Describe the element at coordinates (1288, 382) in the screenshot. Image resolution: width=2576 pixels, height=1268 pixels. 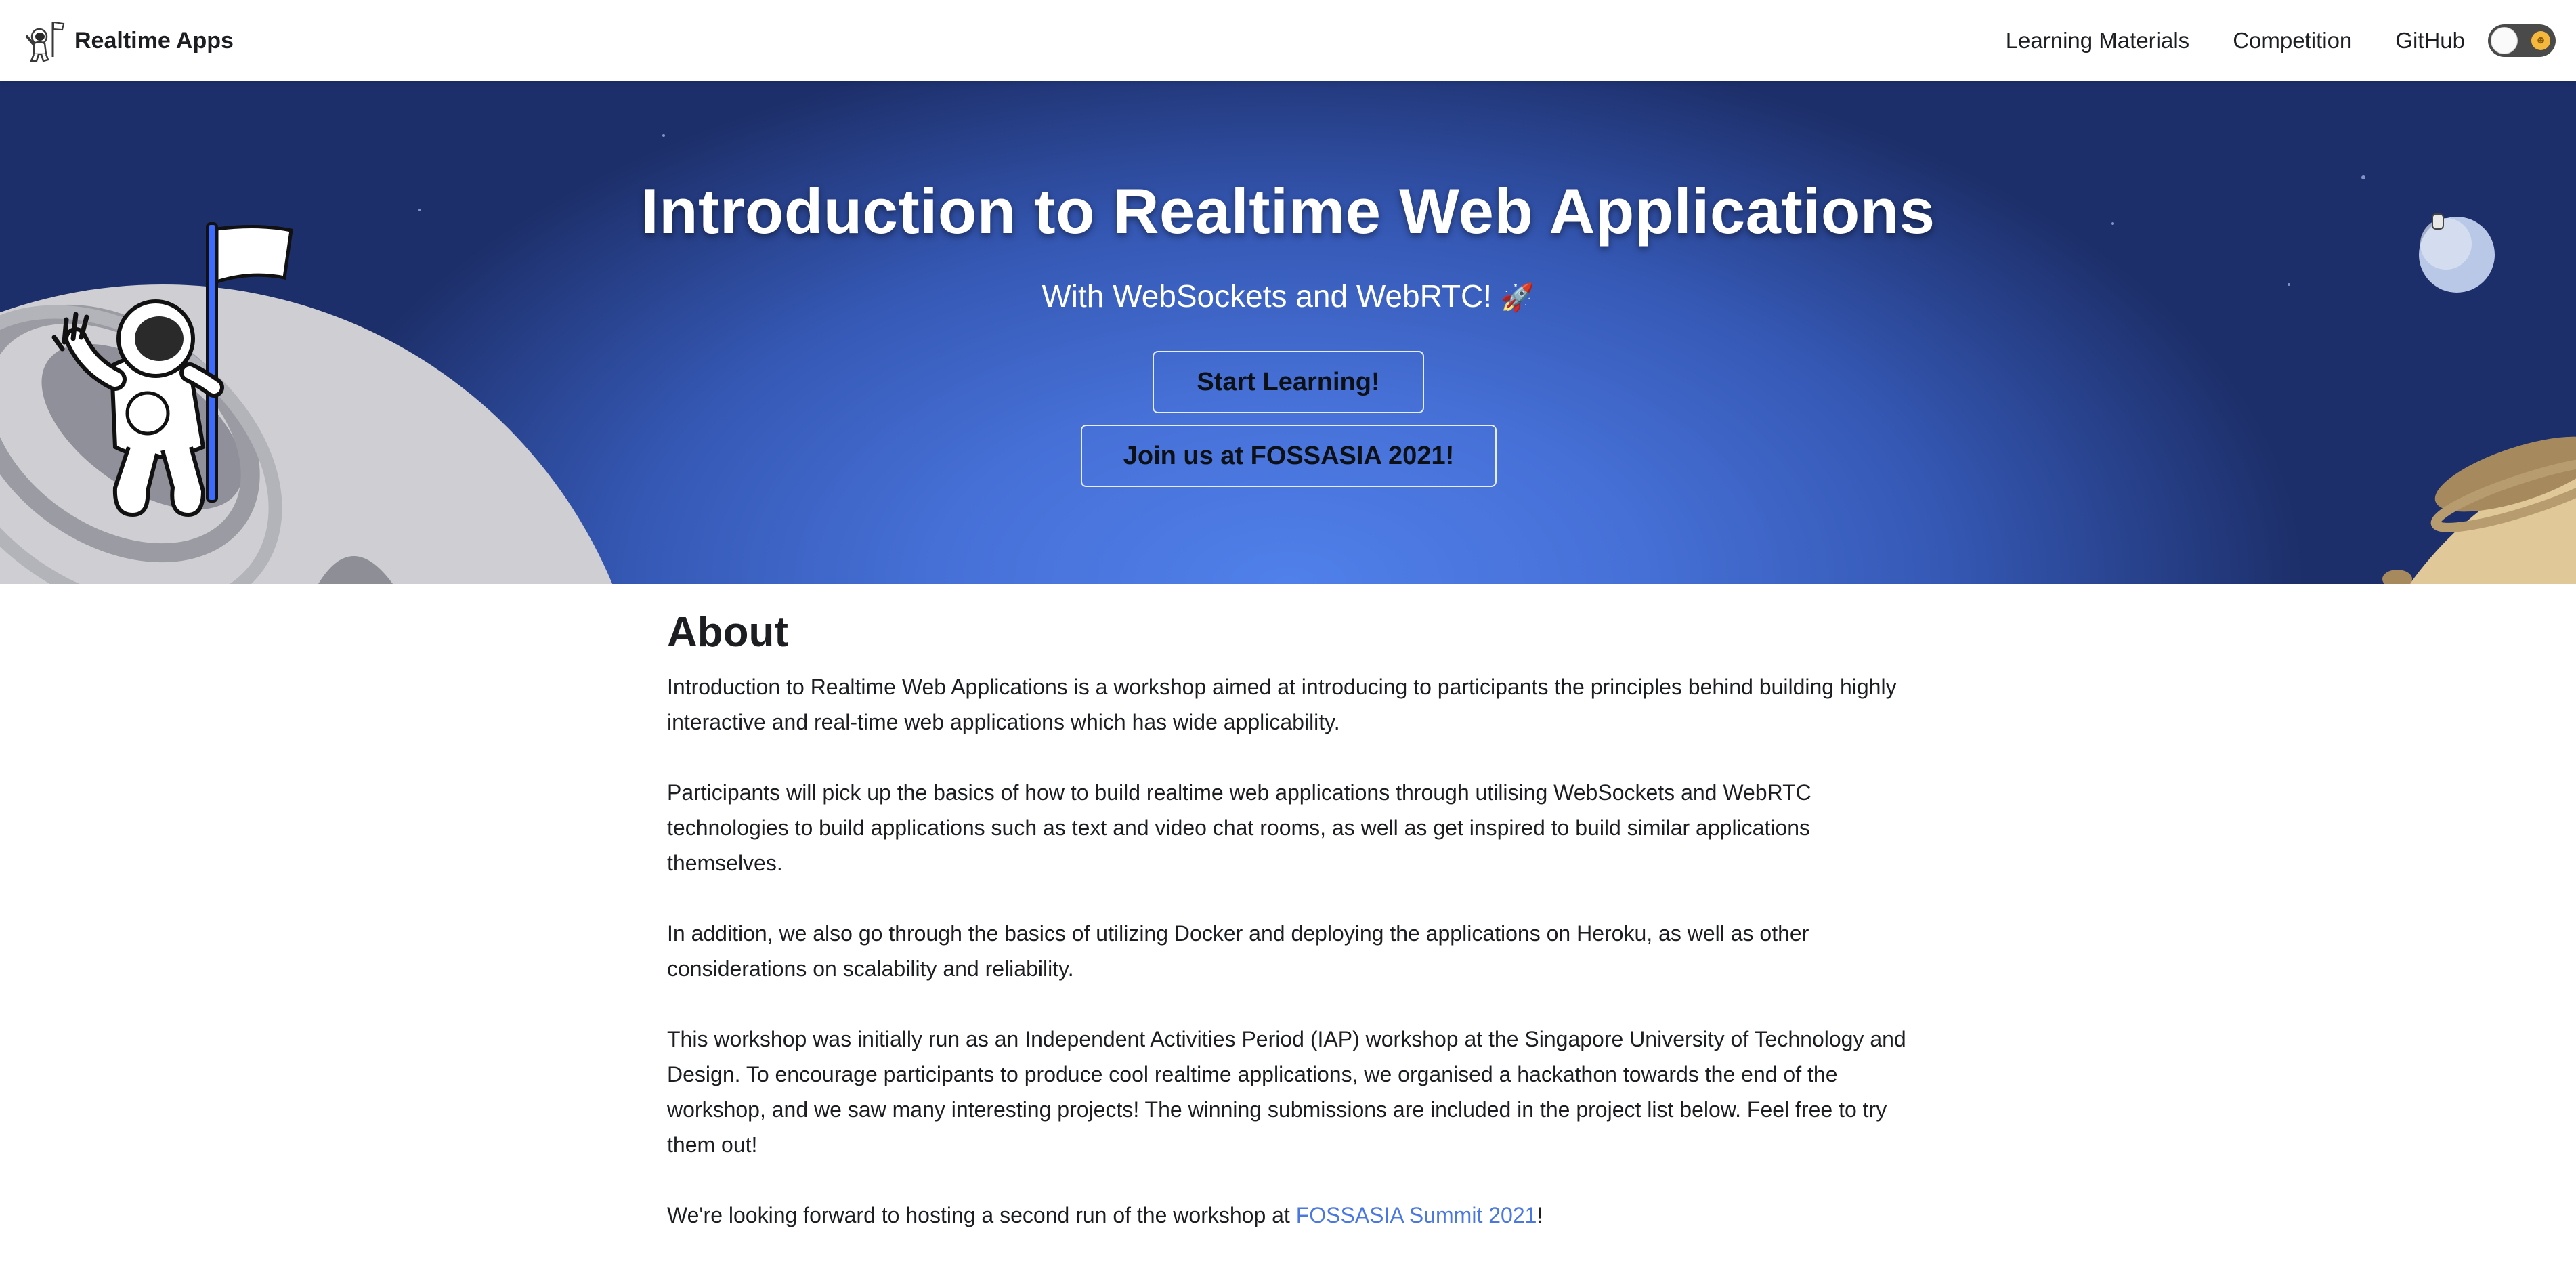
I see `start-learning-button: Start Learning!` at that location.